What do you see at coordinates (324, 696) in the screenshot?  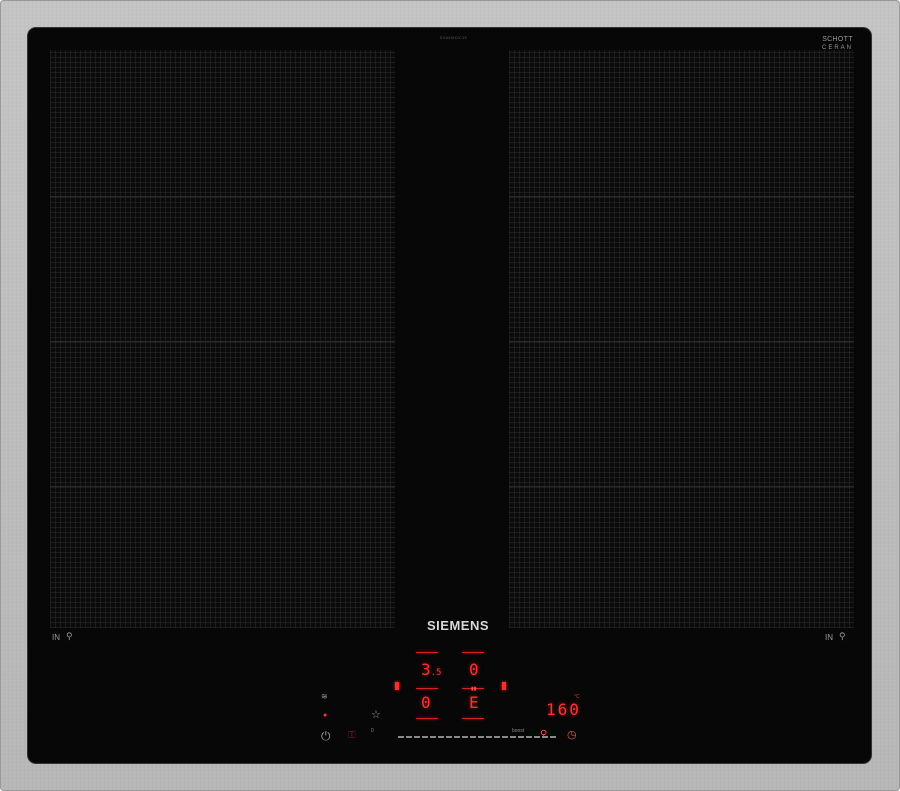 I see `wifi-icon: ≋` at bounding box center [324, 696].